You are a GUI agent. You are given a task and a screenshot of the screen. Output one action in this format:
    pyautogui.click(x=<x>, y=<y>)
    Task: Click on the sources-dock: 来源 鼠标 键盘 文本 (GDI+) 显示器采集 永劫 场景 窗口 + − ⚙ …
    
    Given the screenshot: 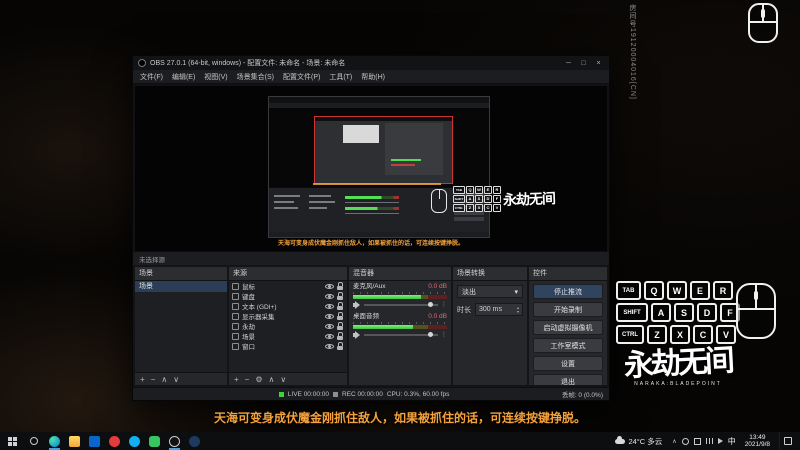 What is the action you would take?
    pyautogui.click(x=288, y=326)
    